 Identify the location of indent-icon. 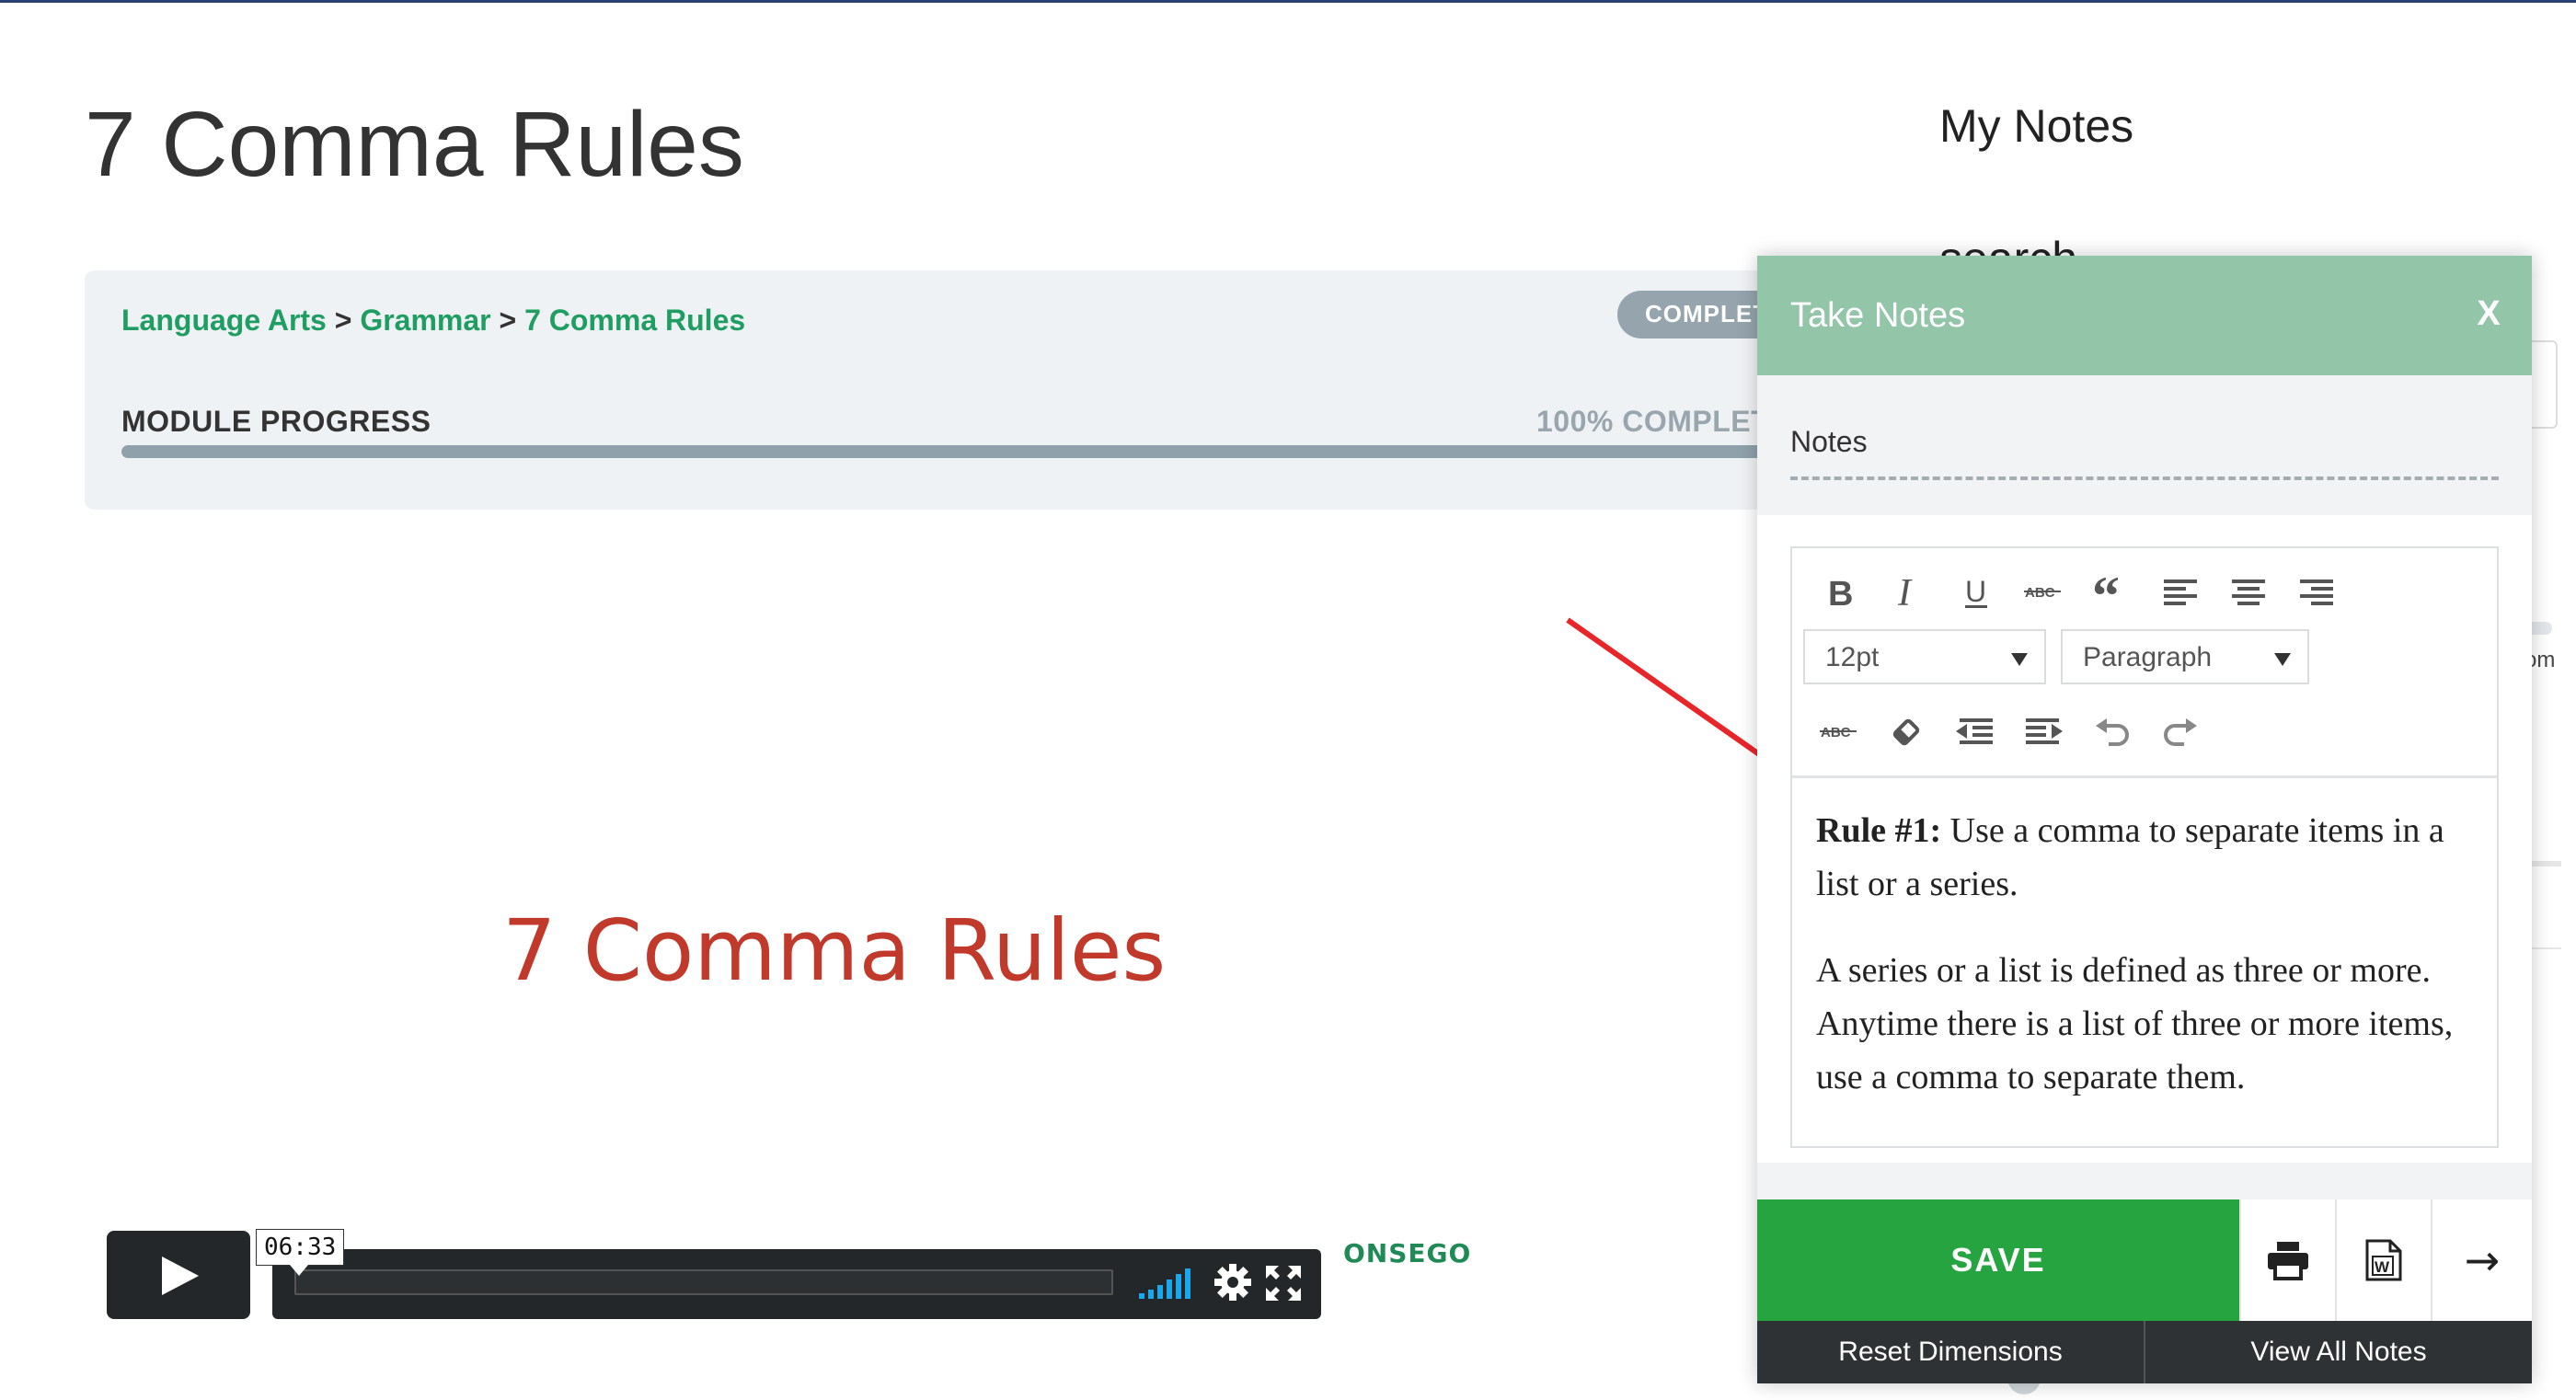
(2044, 731).